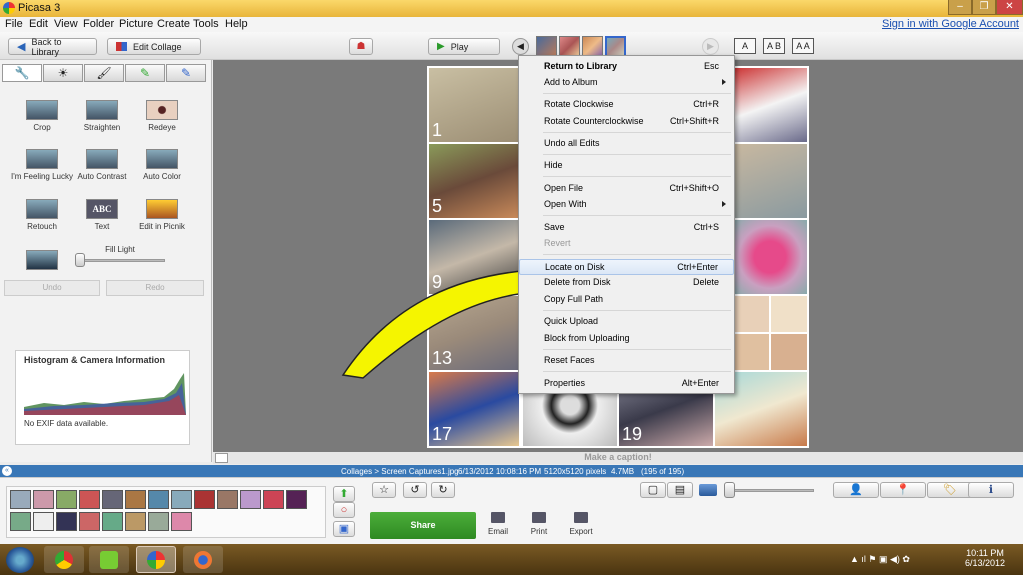 The height and width of the screenshot is (575, 1023). I want to click on menu-copy-full-path: Copy Full Path, so click(626, 300).